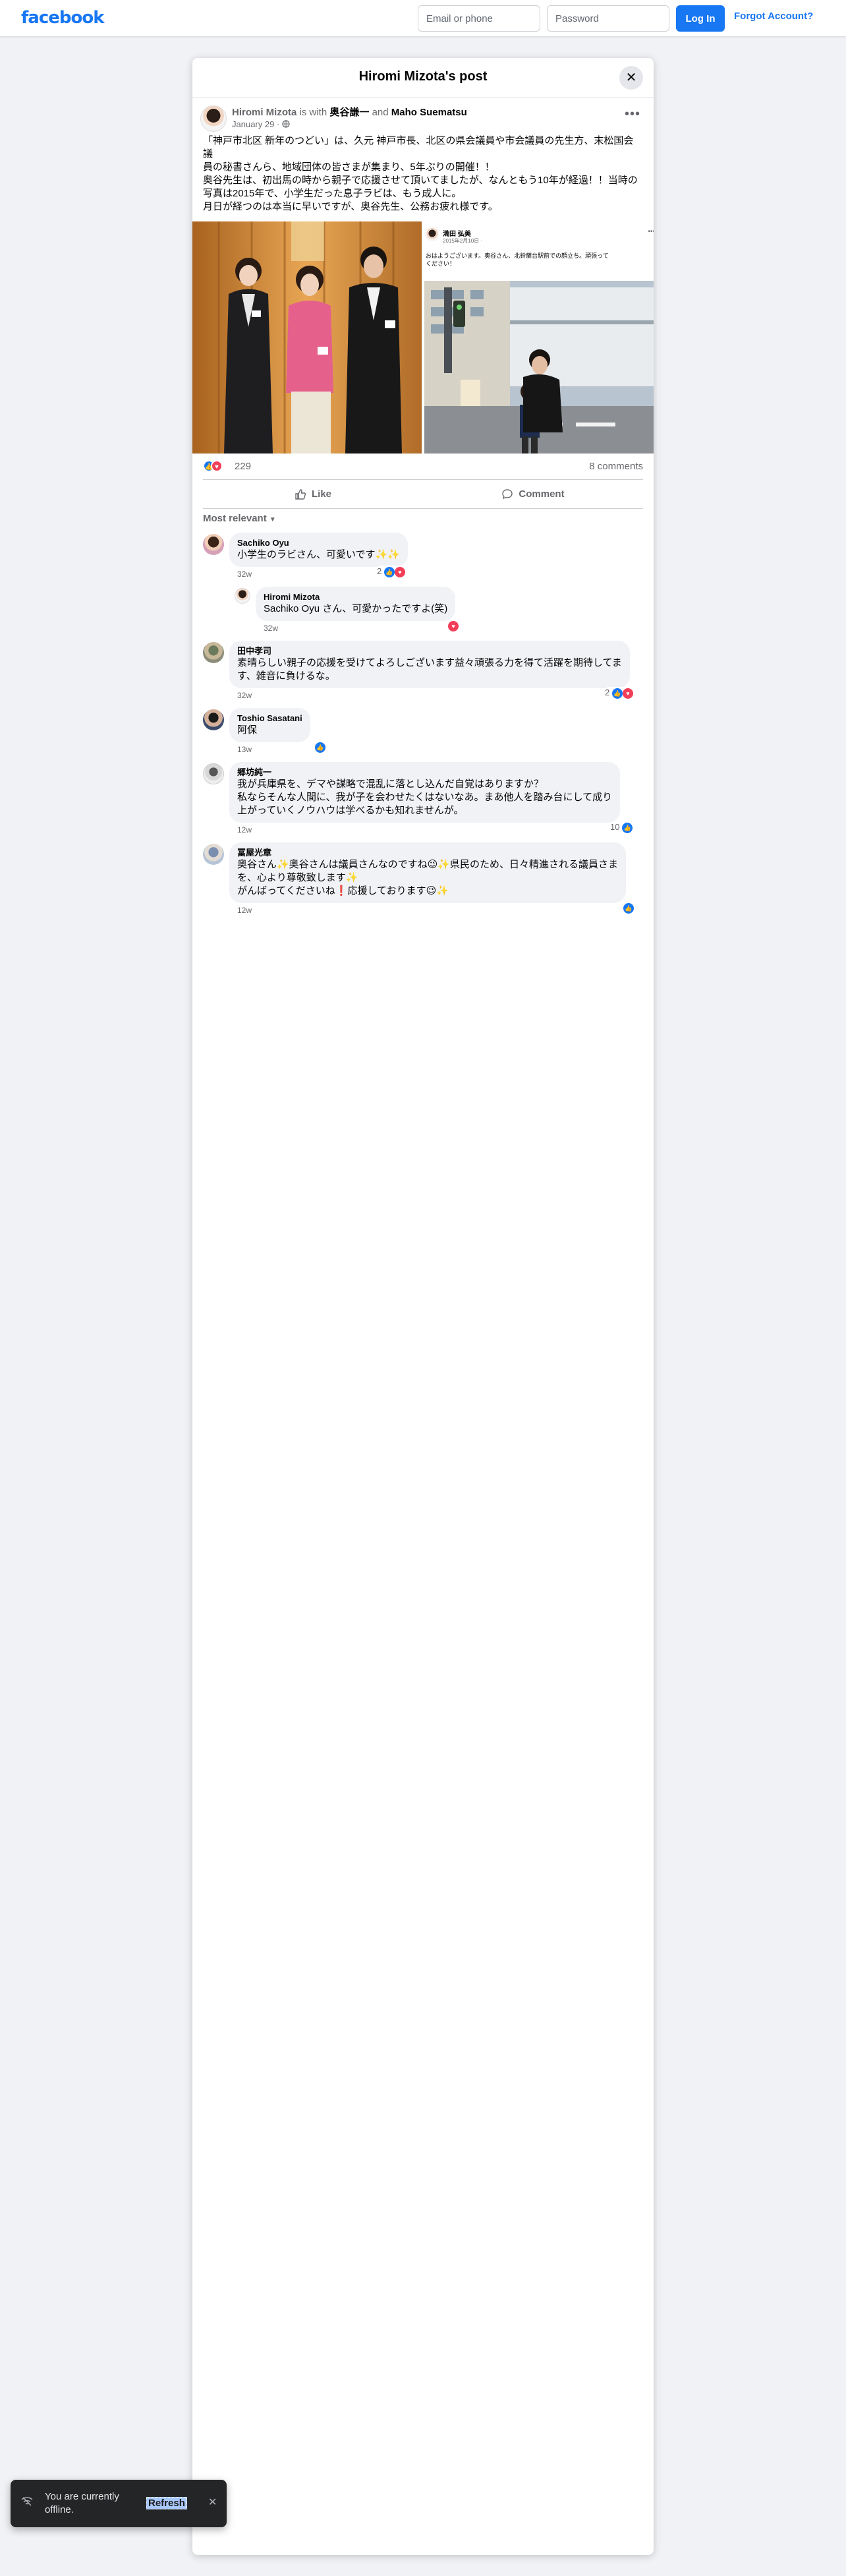  I want to click on comment-bubble: Hiromi Mizota Sachiko Oyu さん、可愛かったですよ(笑), so click(356, 604).